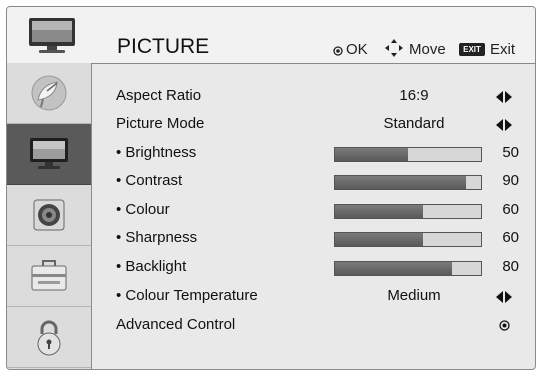  What do you see at coordinates (149, 180) in the screenshot?
I see `contrast-label: • Contrast` at bounding box center [149, 180].